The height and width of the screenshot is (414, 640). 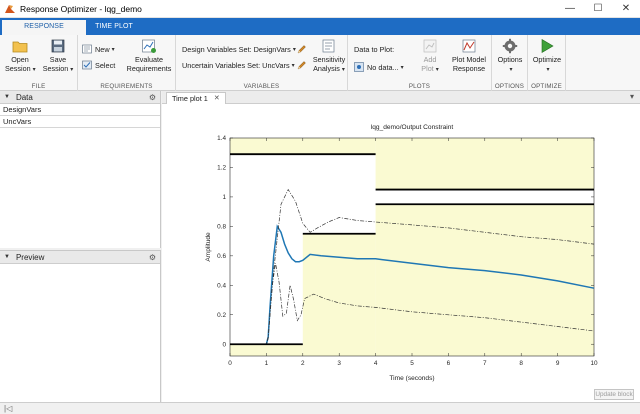 I want to click on y-tick-label: 1, so click(x=224, y=197).